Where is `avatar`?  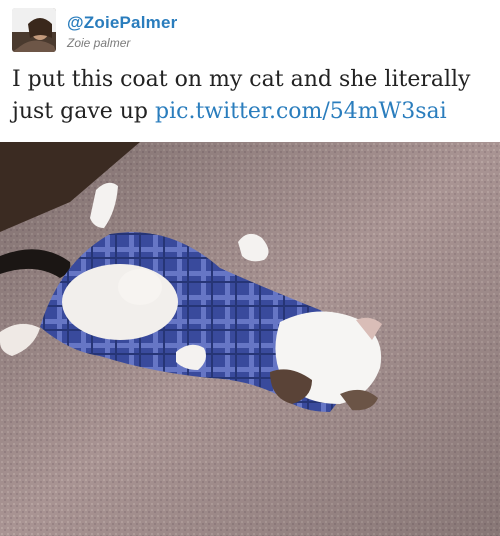 avatar is located at coordinates (34, 30).